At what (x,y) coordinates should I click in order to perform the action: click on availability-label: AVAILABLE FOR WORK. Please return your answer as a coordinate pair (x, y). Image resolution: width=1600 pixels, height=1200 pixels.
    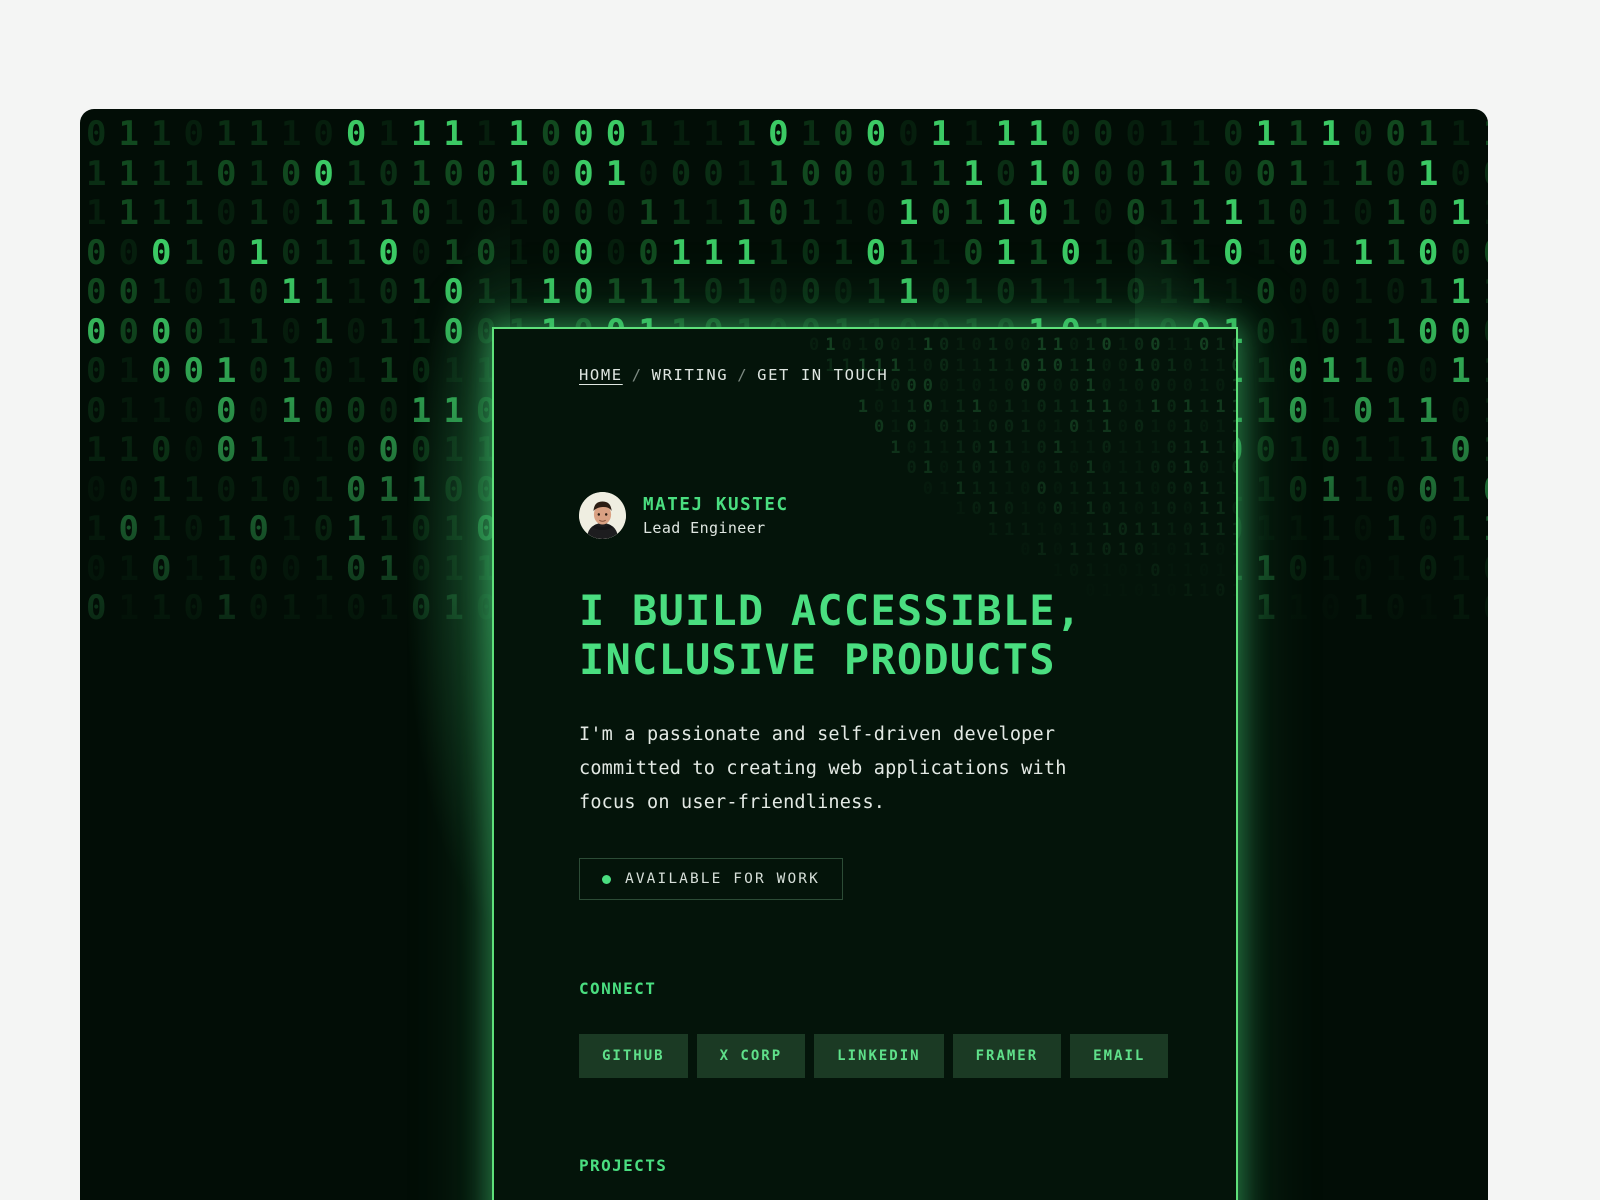
    Looking at the image, I should click on (722, 879).